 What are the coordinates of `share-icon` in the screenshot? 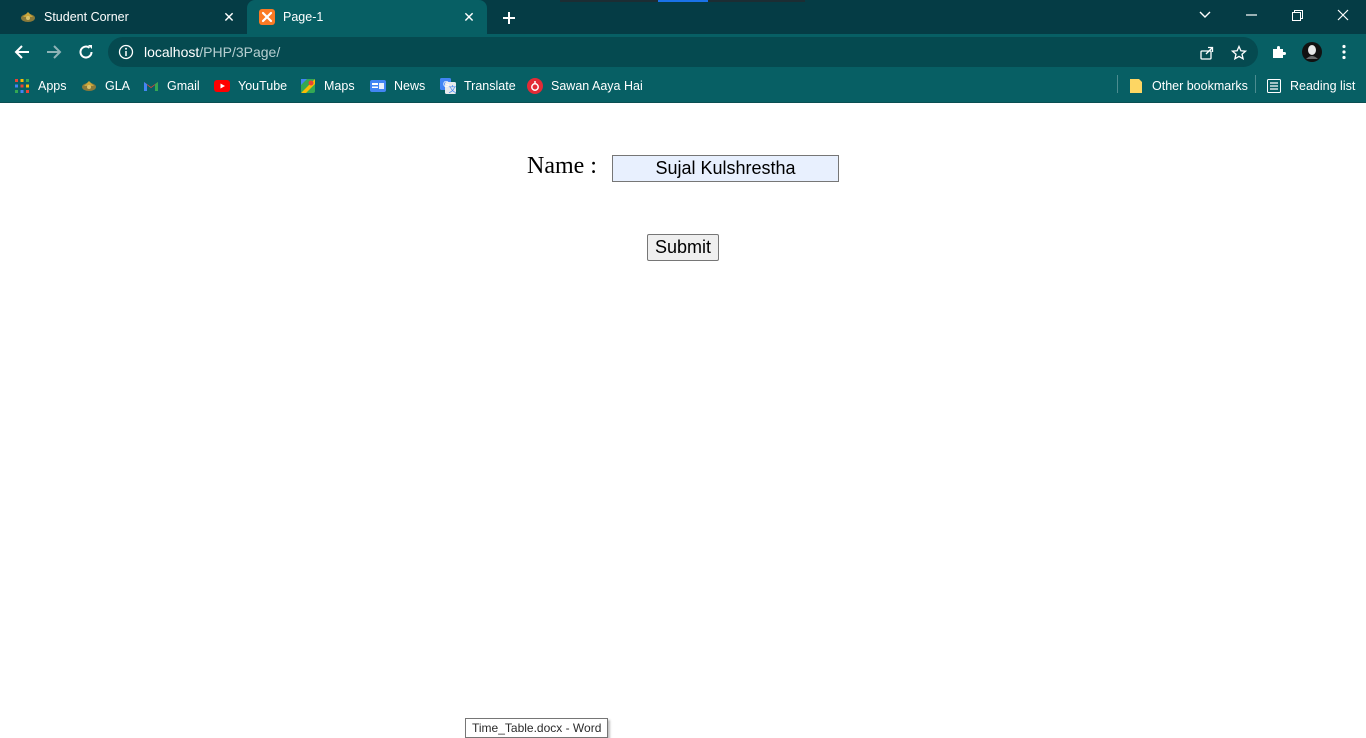 It's located at (1207, 53).